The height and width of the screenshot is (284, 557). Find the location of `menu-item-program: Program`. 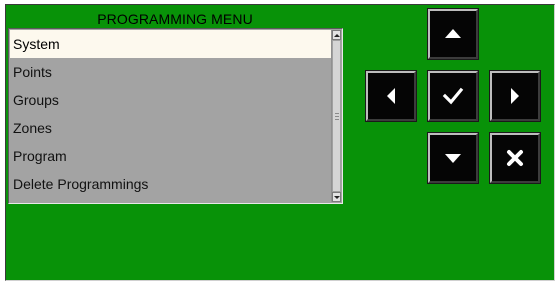

menu-item-program: Program is located at coordinates (170, 156).